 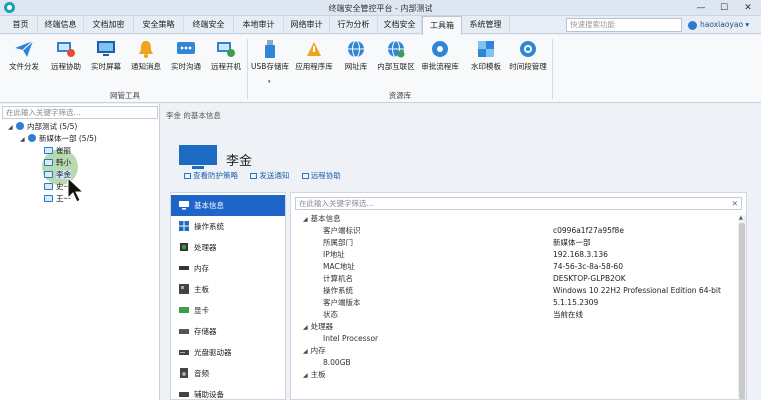 What do you see at coordinates (269, 82) in the screenshot?
I see `chevron-down-icon: ▾` at bounding box center [269, 82].